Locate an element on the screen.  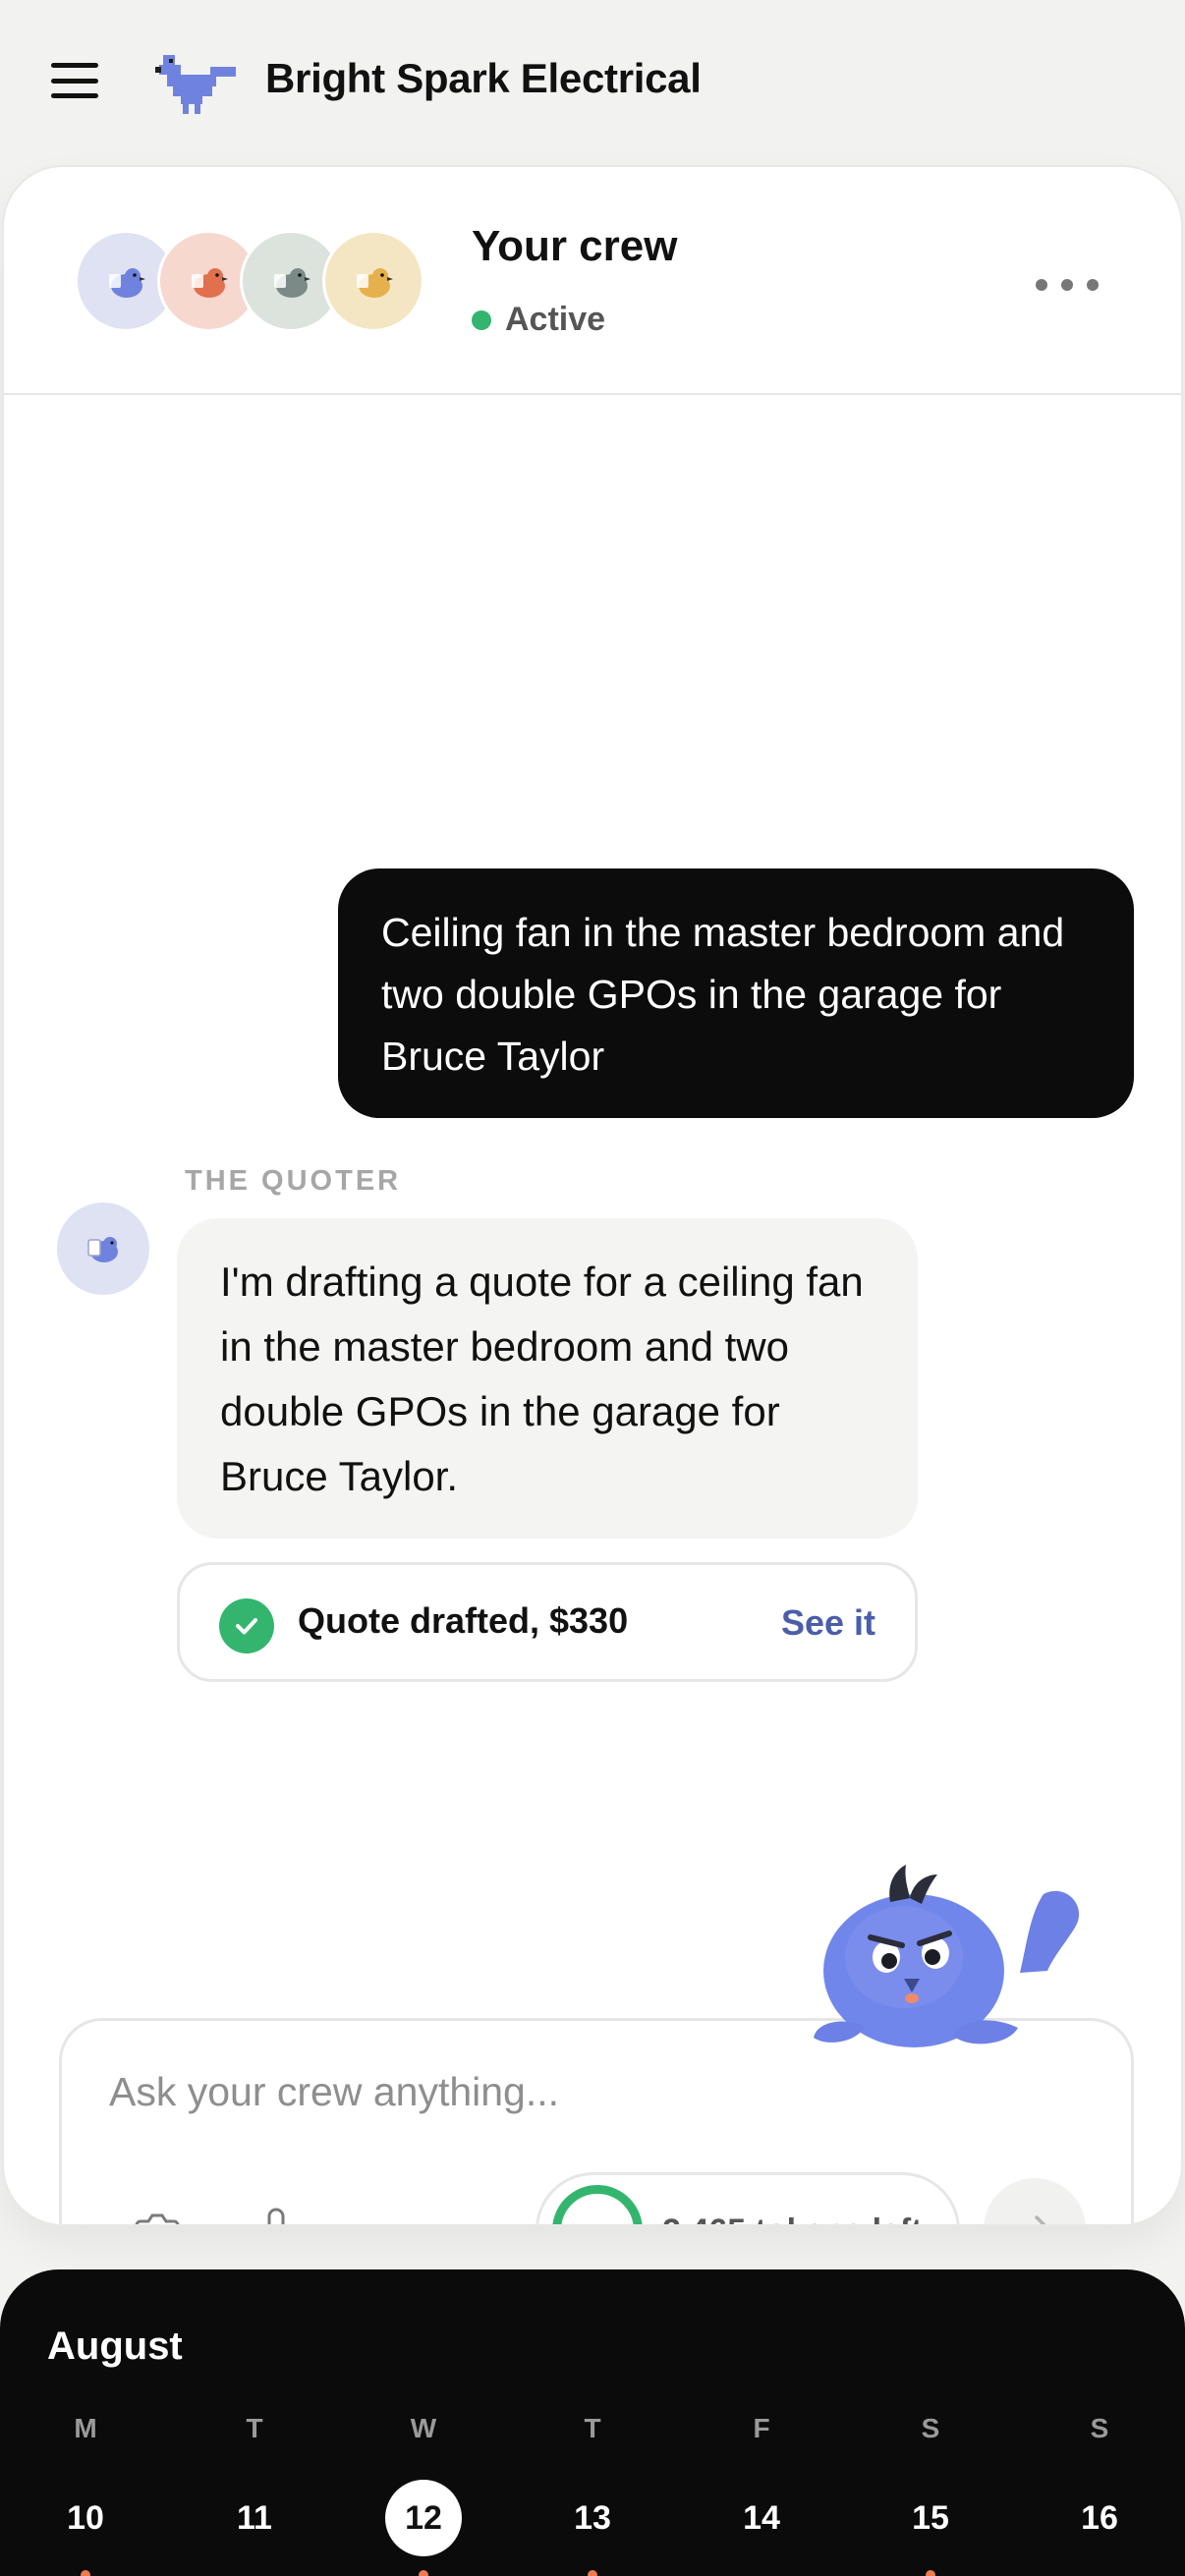
calendar-day: 10 is located at coordinates (85, 2528).